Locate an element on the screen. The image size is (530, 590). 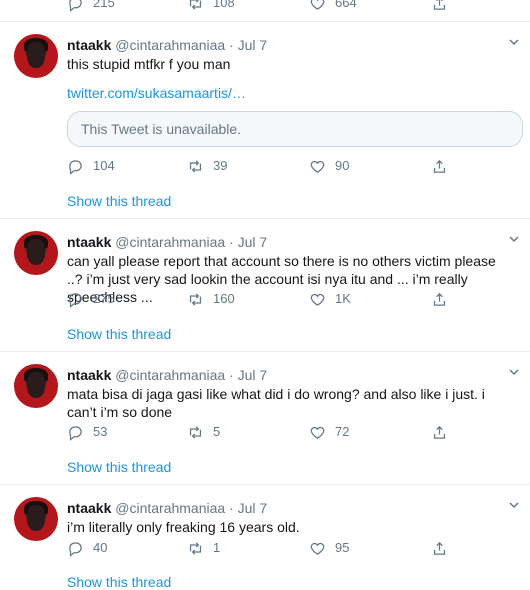
previous-tweet-actions: 215 108 664 is located at coordinates (265, 11).